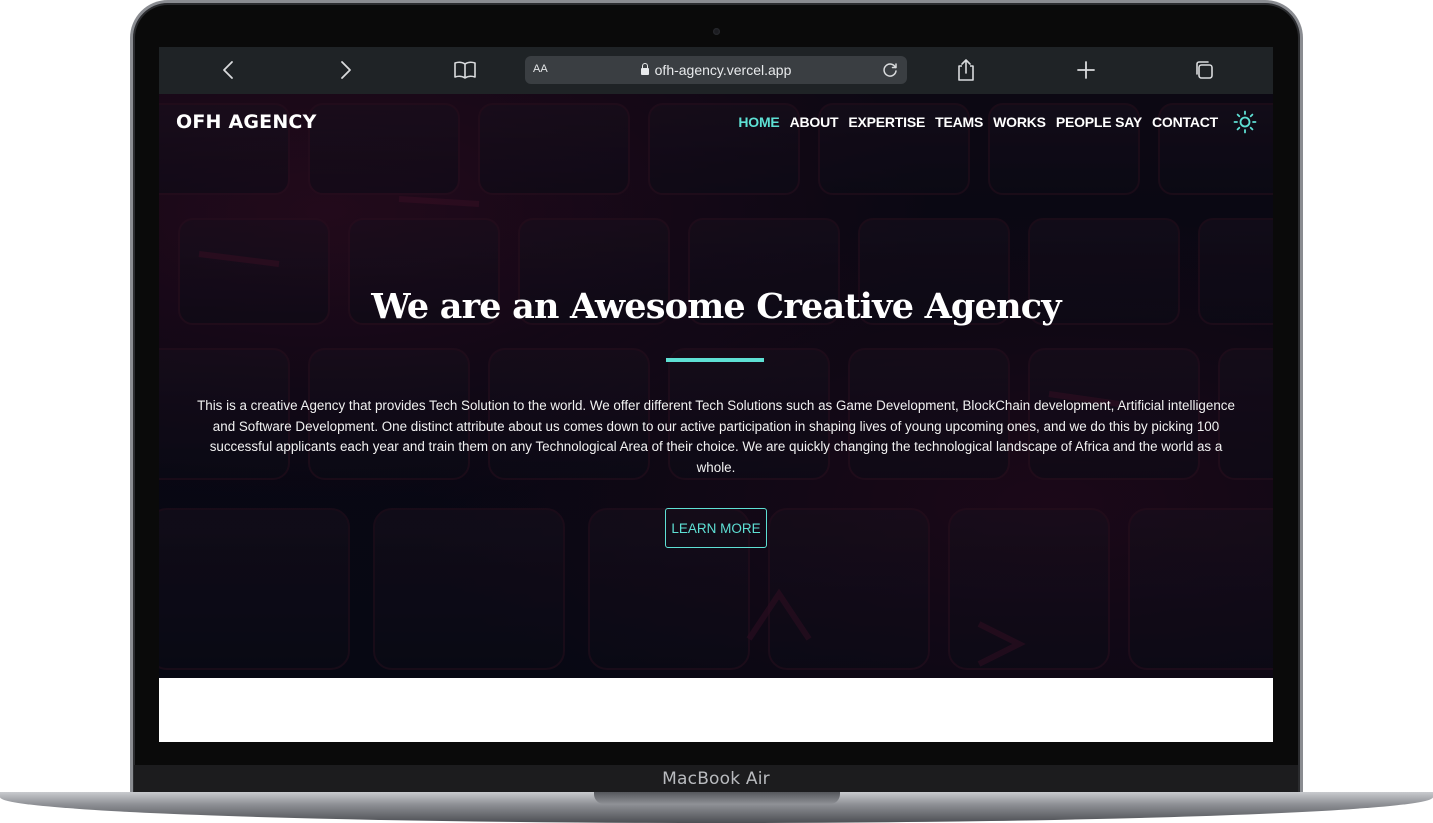 This screenshot has height=823, width=1433. What do you see at coordinates (890, 70) in the screenshot?
I see `reload-icon` at bounding box center [890, 70].